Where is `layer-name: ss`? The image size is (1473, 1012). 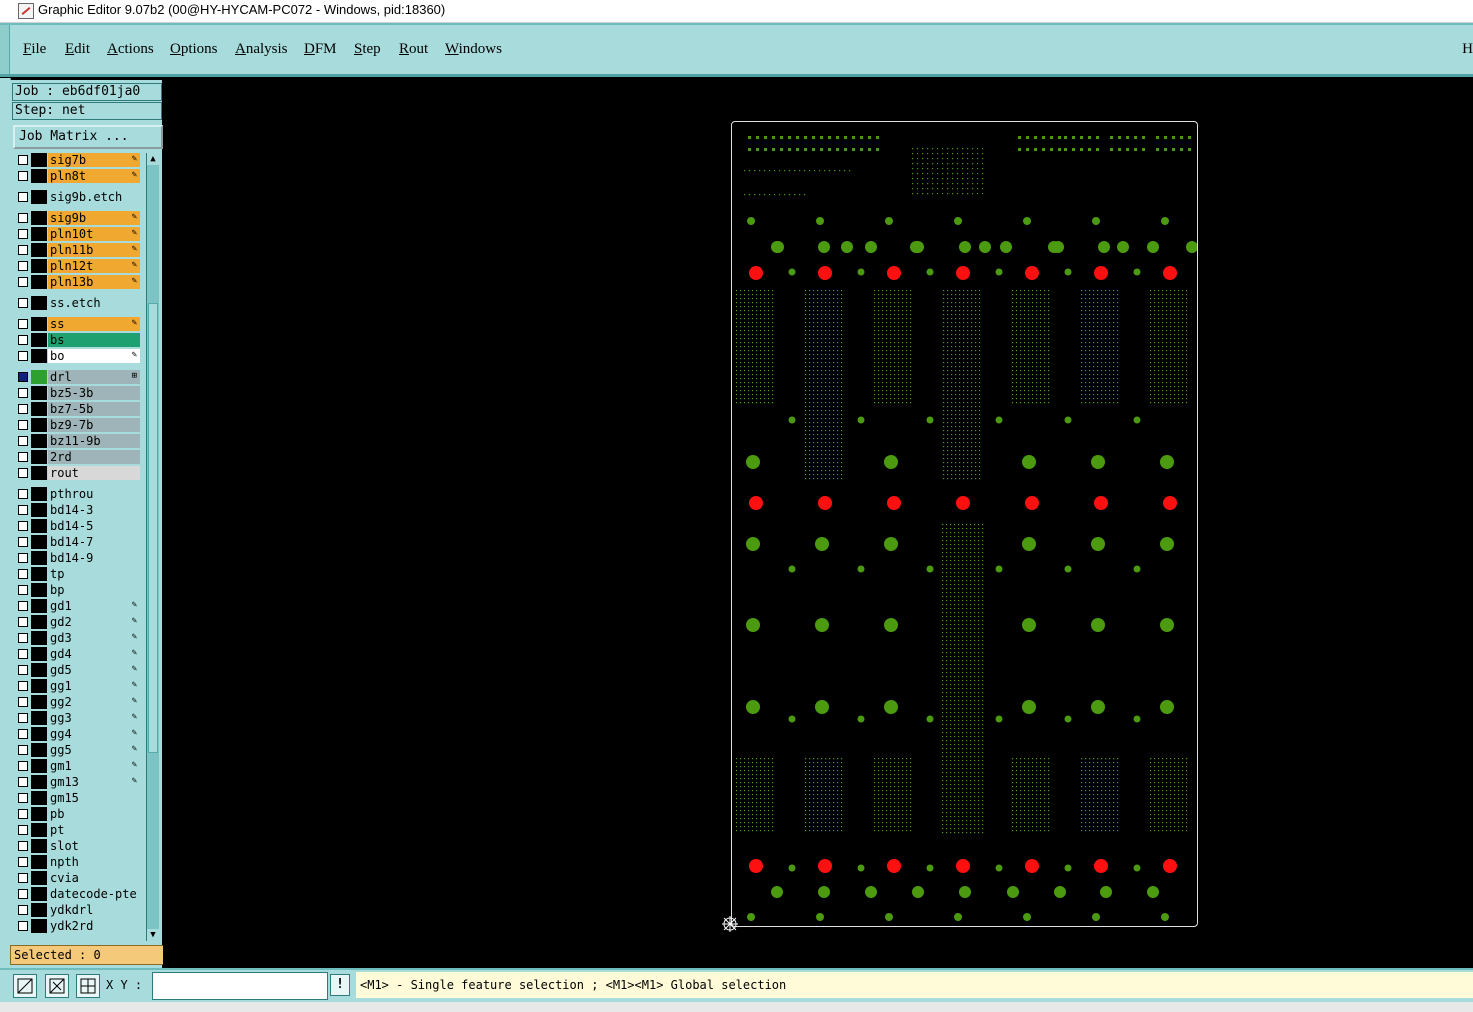 layer-name: ss is located at coordinates (94, 324).